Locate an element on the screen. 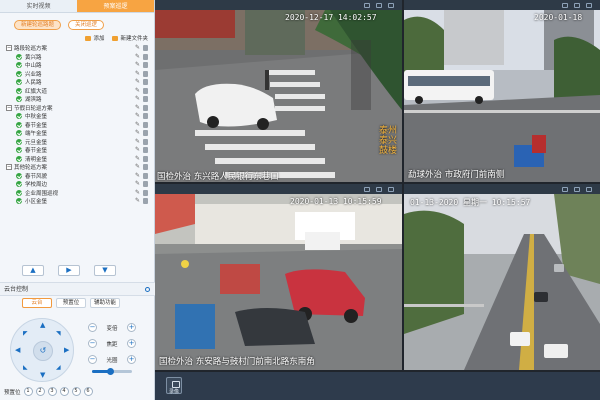  tree-item: 中秋金堡 ✎ is located at coordinates (78, 116).